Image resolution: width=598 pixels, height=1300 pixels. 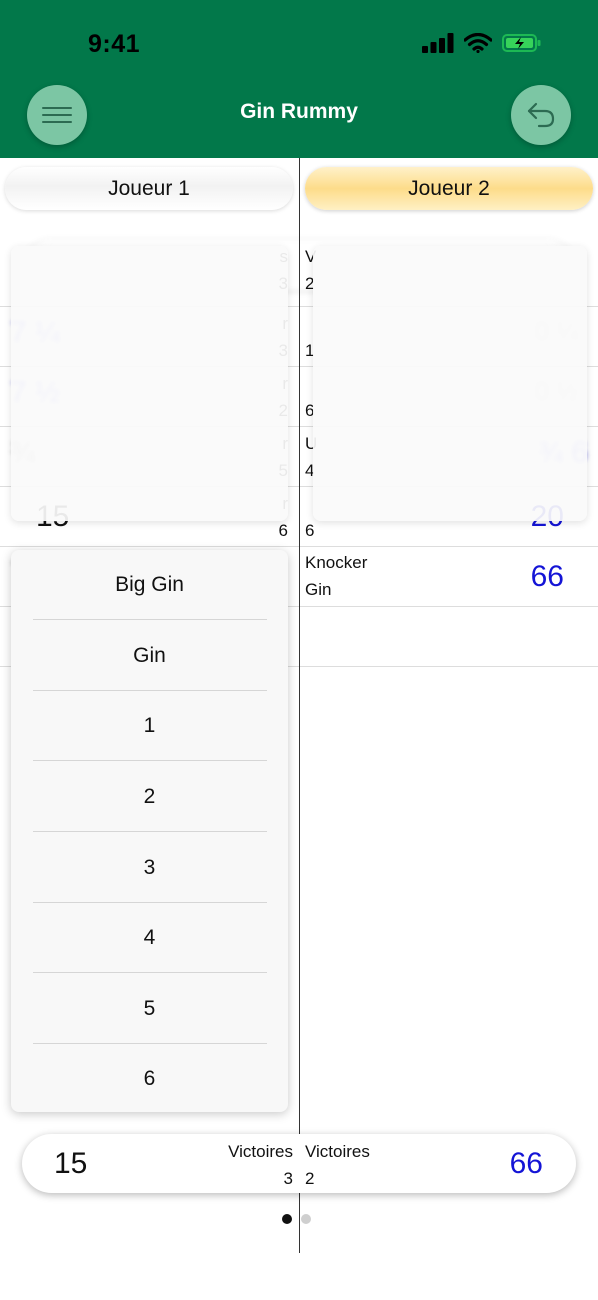 I want to click on total-score-right: 66, so click(x=526, y=1163).